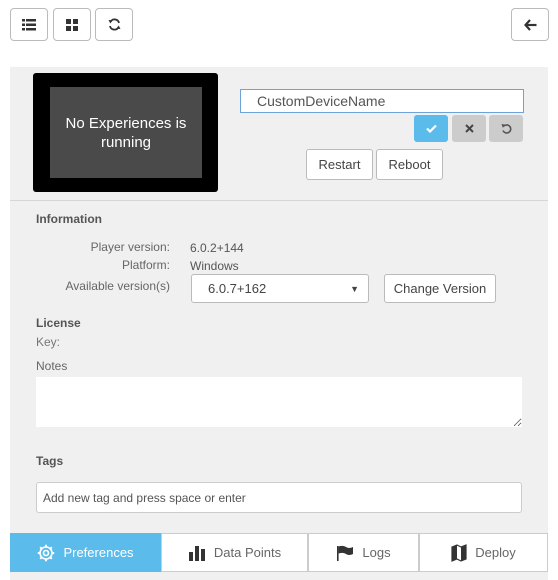 The width and height of the screenshot is (558, 580). I want to click on checkmark-icon, so click(431, 128).